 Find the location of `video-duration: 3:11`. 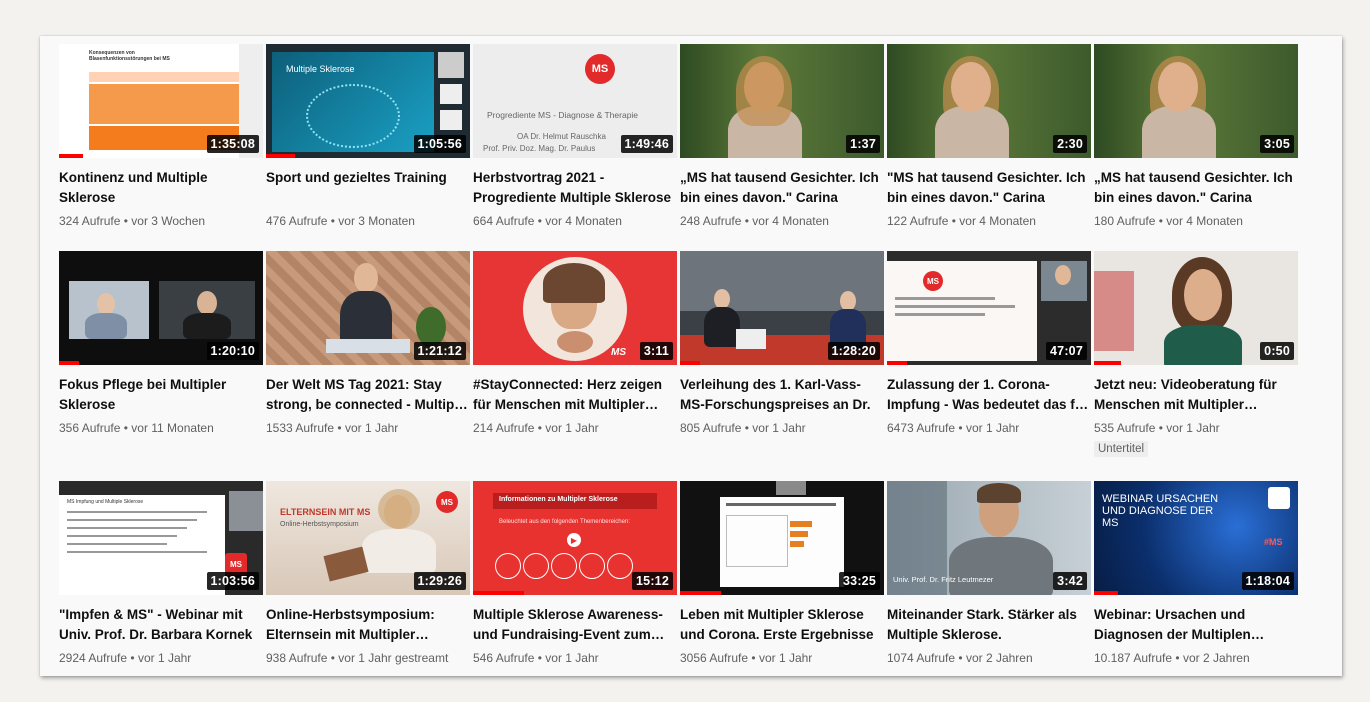

video-duration: 3:11 is located at coordinates (656, 351).